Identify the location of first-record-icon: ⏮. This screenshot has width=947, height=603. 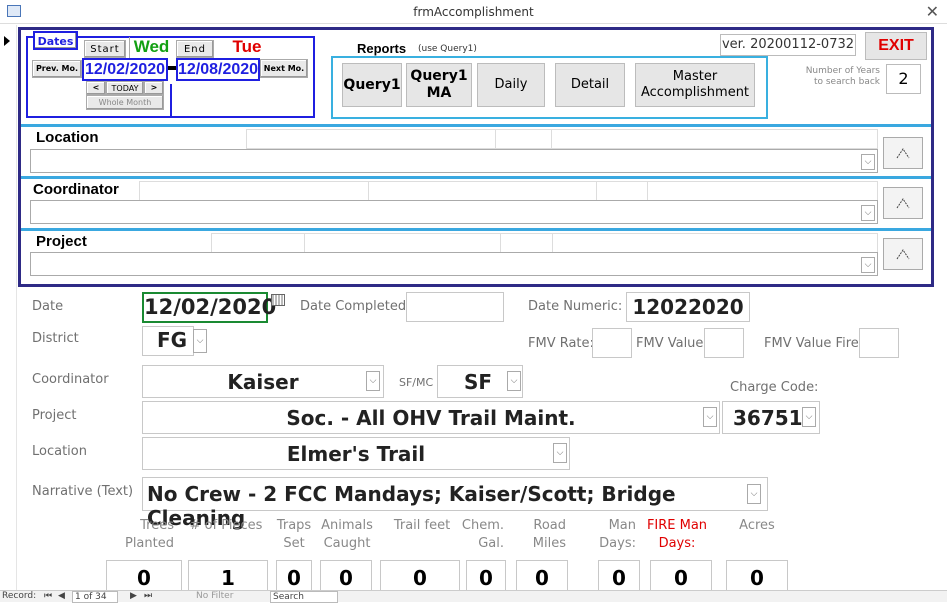
(48, 596).